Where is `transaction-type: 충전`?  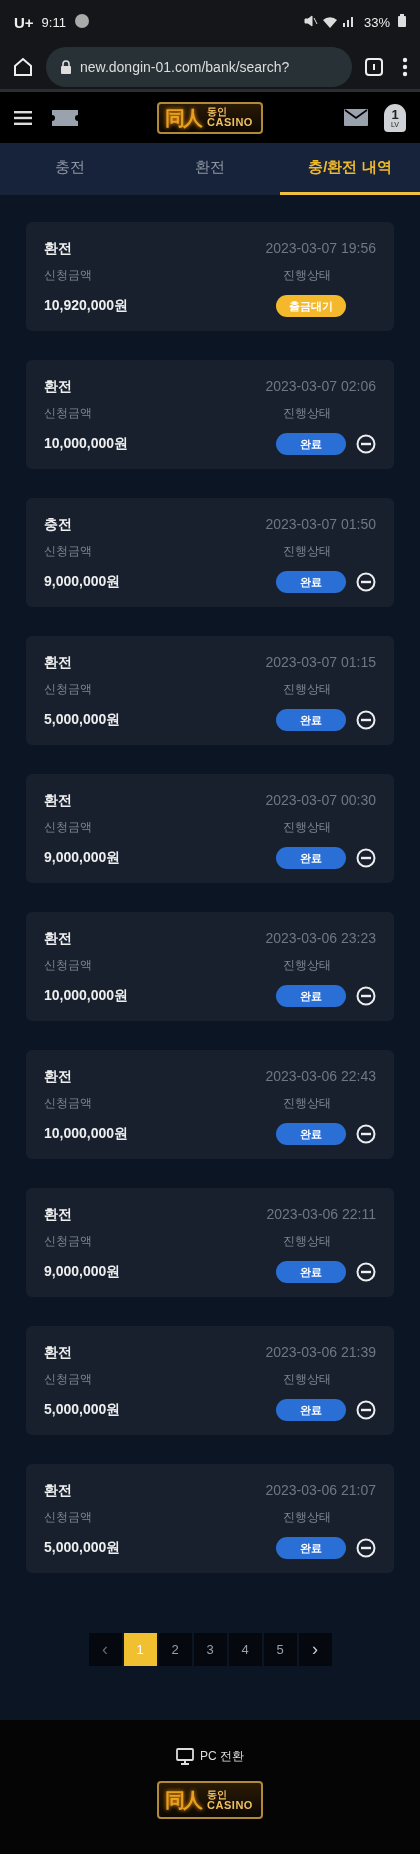 transaction-type: 충전 is located at coordinates (58, 525).